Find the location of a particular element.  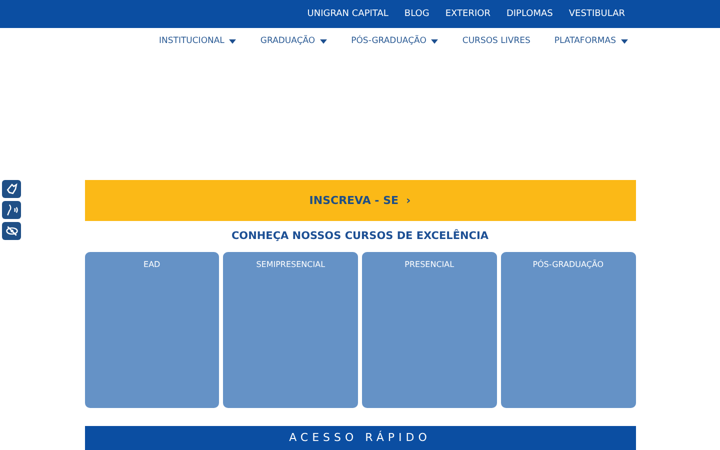

top-link: EXTERIOR is located at coordinates (467, 14).